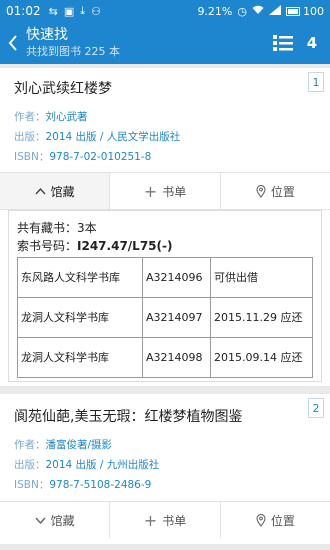 The height and width of the screenshot is (550, 330). I want to click on callno-row: 索书号码：I247.47/L75(-), so click(94, 245).